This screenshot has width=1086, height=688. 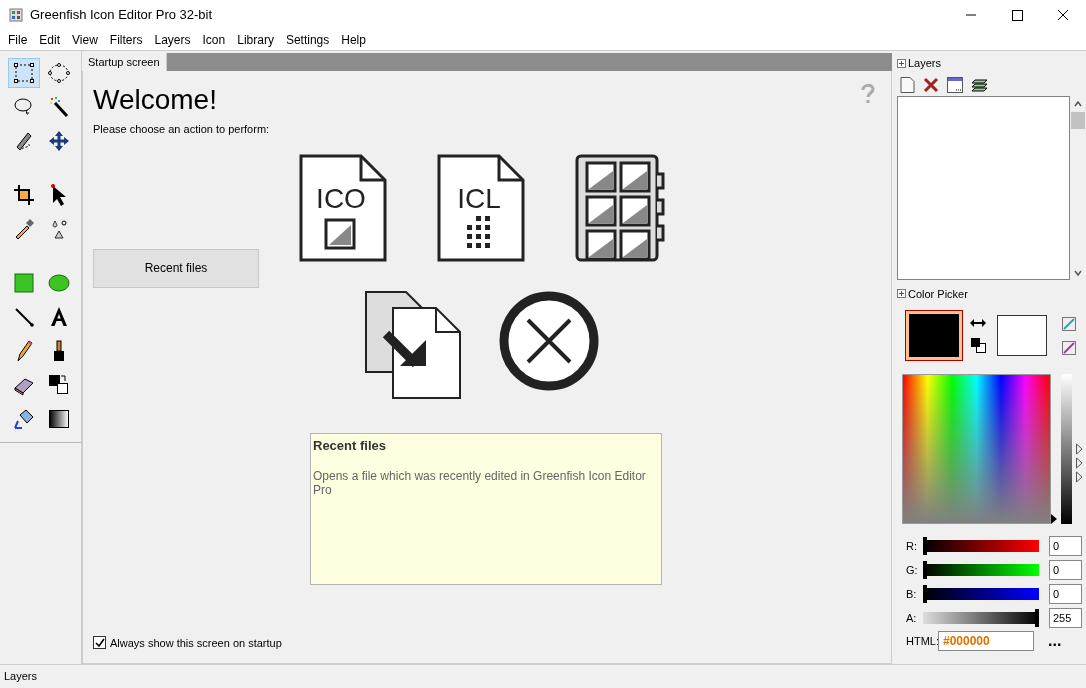 What do you see at coordinates (181, 129) in the screenshot?
I see `instruction-text: Please choose an action to perform:` at bounding box center [181, 129].